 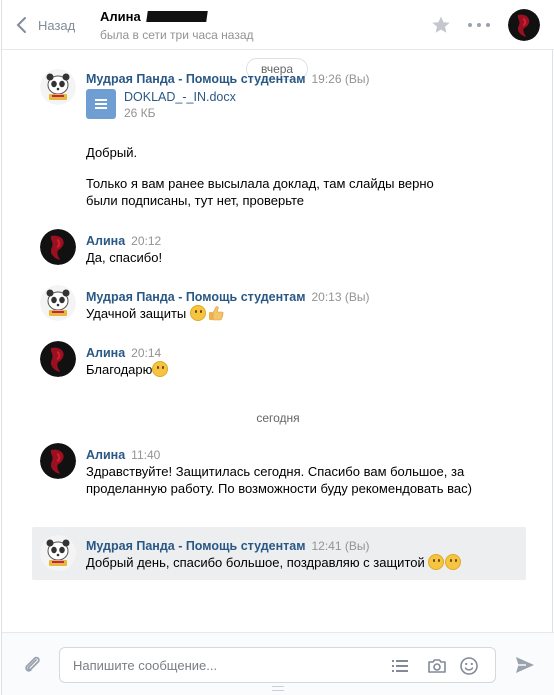 I want to click on paperclip-icon, so click(x=32, y=664).